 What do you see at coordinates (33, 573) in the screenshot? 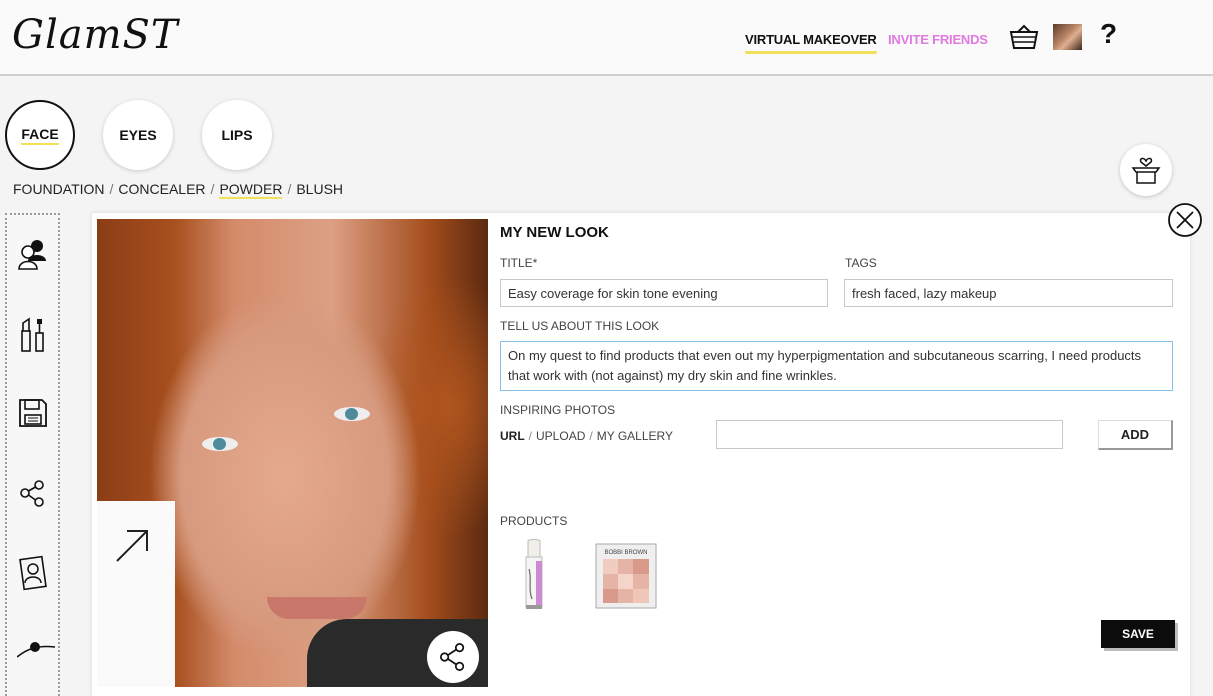
I see `portrait-icon` at bounding box center [33, 573].